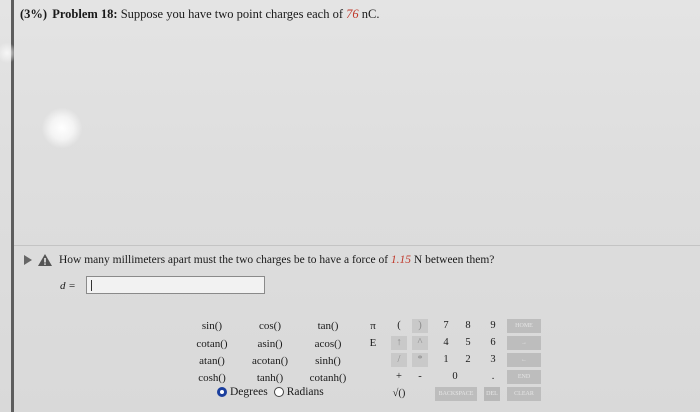 Image resolution: width=700 pixels, height=412 pixels. What do you see at coordinates (373, 343) in the screenshot?
I see `e-button: E` at bounding box center [373, 343].